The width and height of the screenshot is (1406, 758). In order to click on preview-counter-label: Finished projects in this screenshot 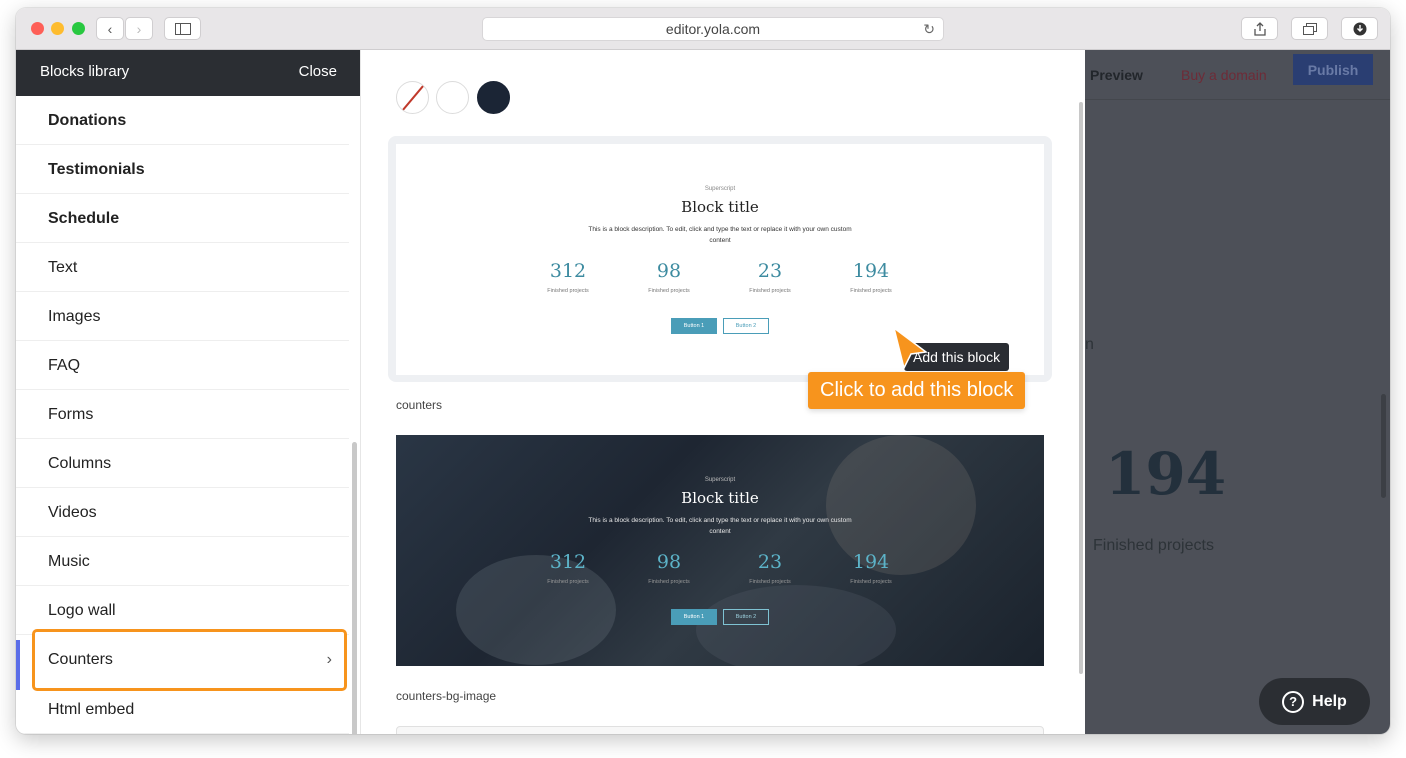, I will do `click(1153, 545)`.